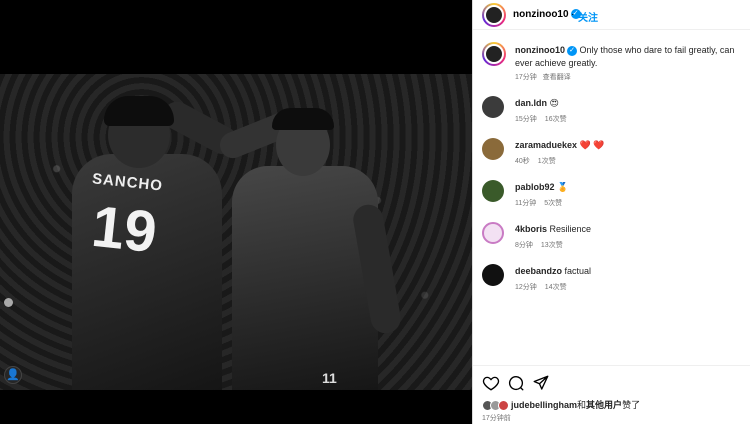 Image resolution: width=750 pixels, height=424 pixels. I want to click on post-header: nonzinoo10 ✓ · 关注, so click(611, 15).